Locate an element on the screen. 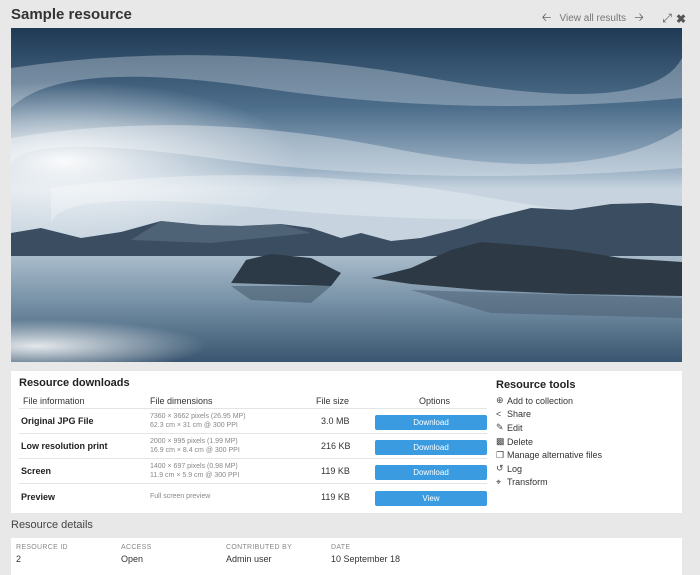 This screenshot has width=700, height=575. file-name: Screen is located at coordinates (36, 471).